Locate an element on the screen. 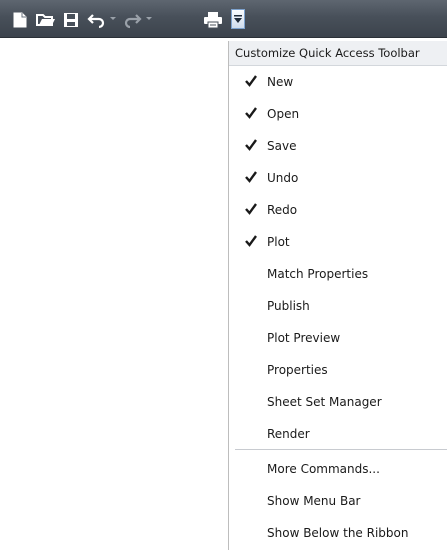  menu-item-label: Undo is located at coordinates (283, 178).